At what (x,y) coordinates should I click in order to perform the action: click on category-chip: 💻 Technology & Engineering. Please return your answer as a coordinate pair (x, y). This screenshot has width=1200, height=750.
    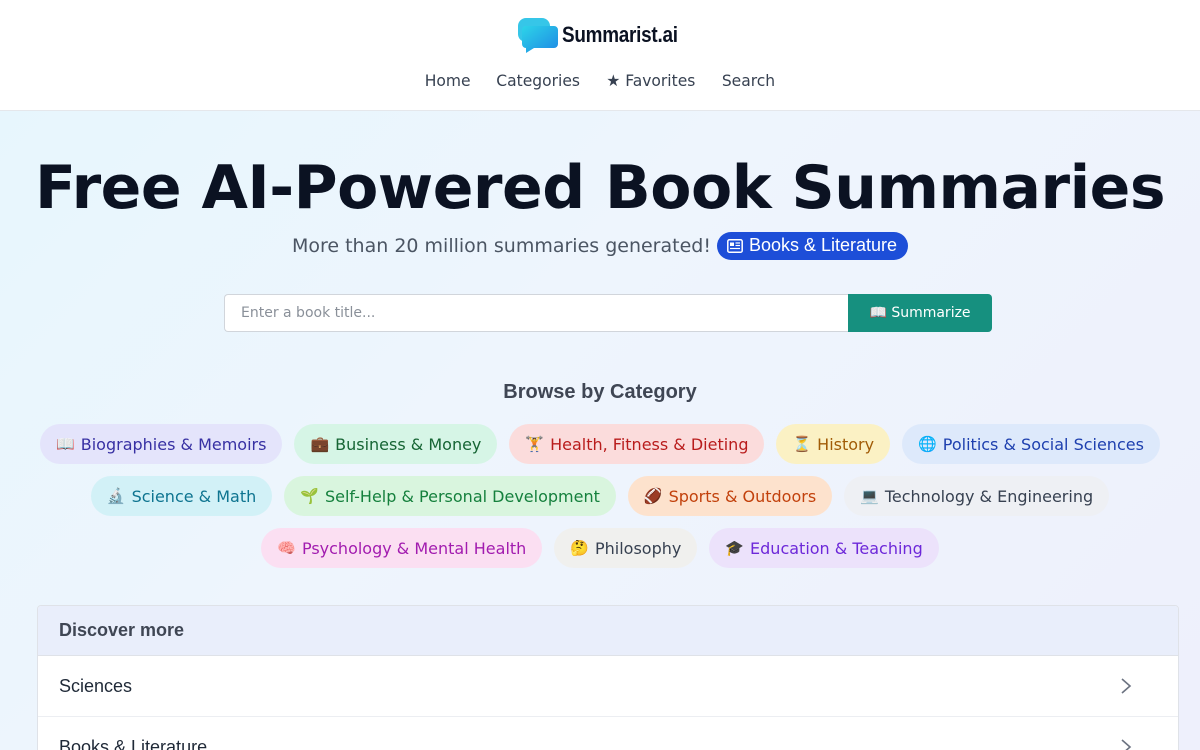
    Looking at the image, I should click on (977, 496).